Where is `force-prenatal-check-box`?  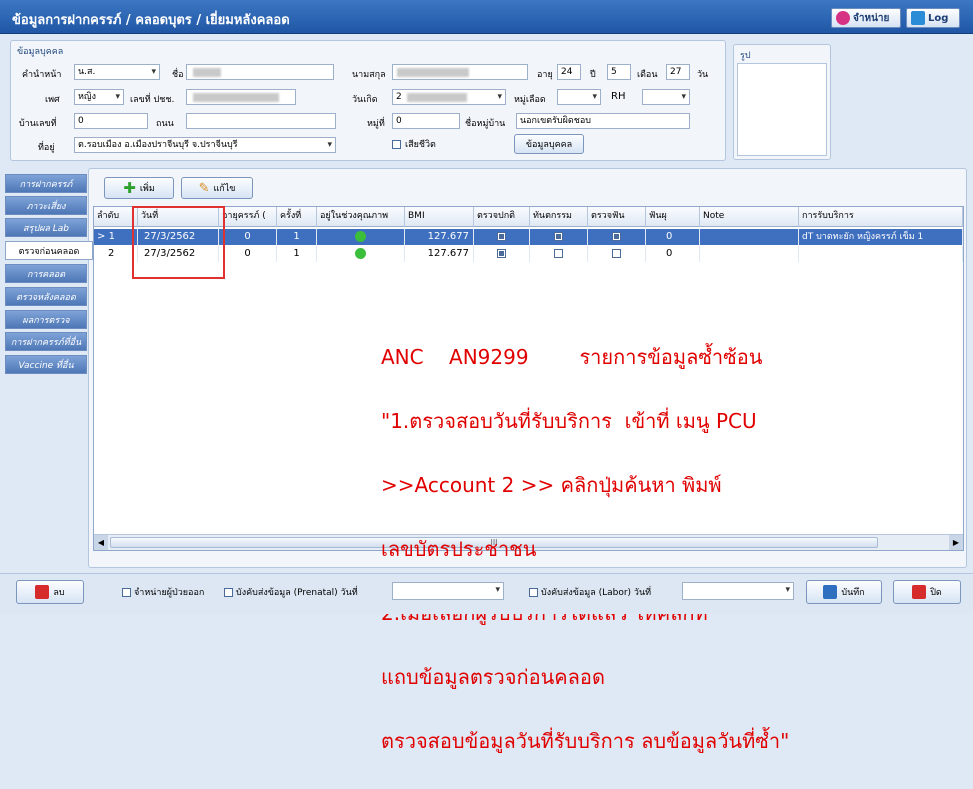
force-prenatal-check-box is located at coordinates (228, 592).